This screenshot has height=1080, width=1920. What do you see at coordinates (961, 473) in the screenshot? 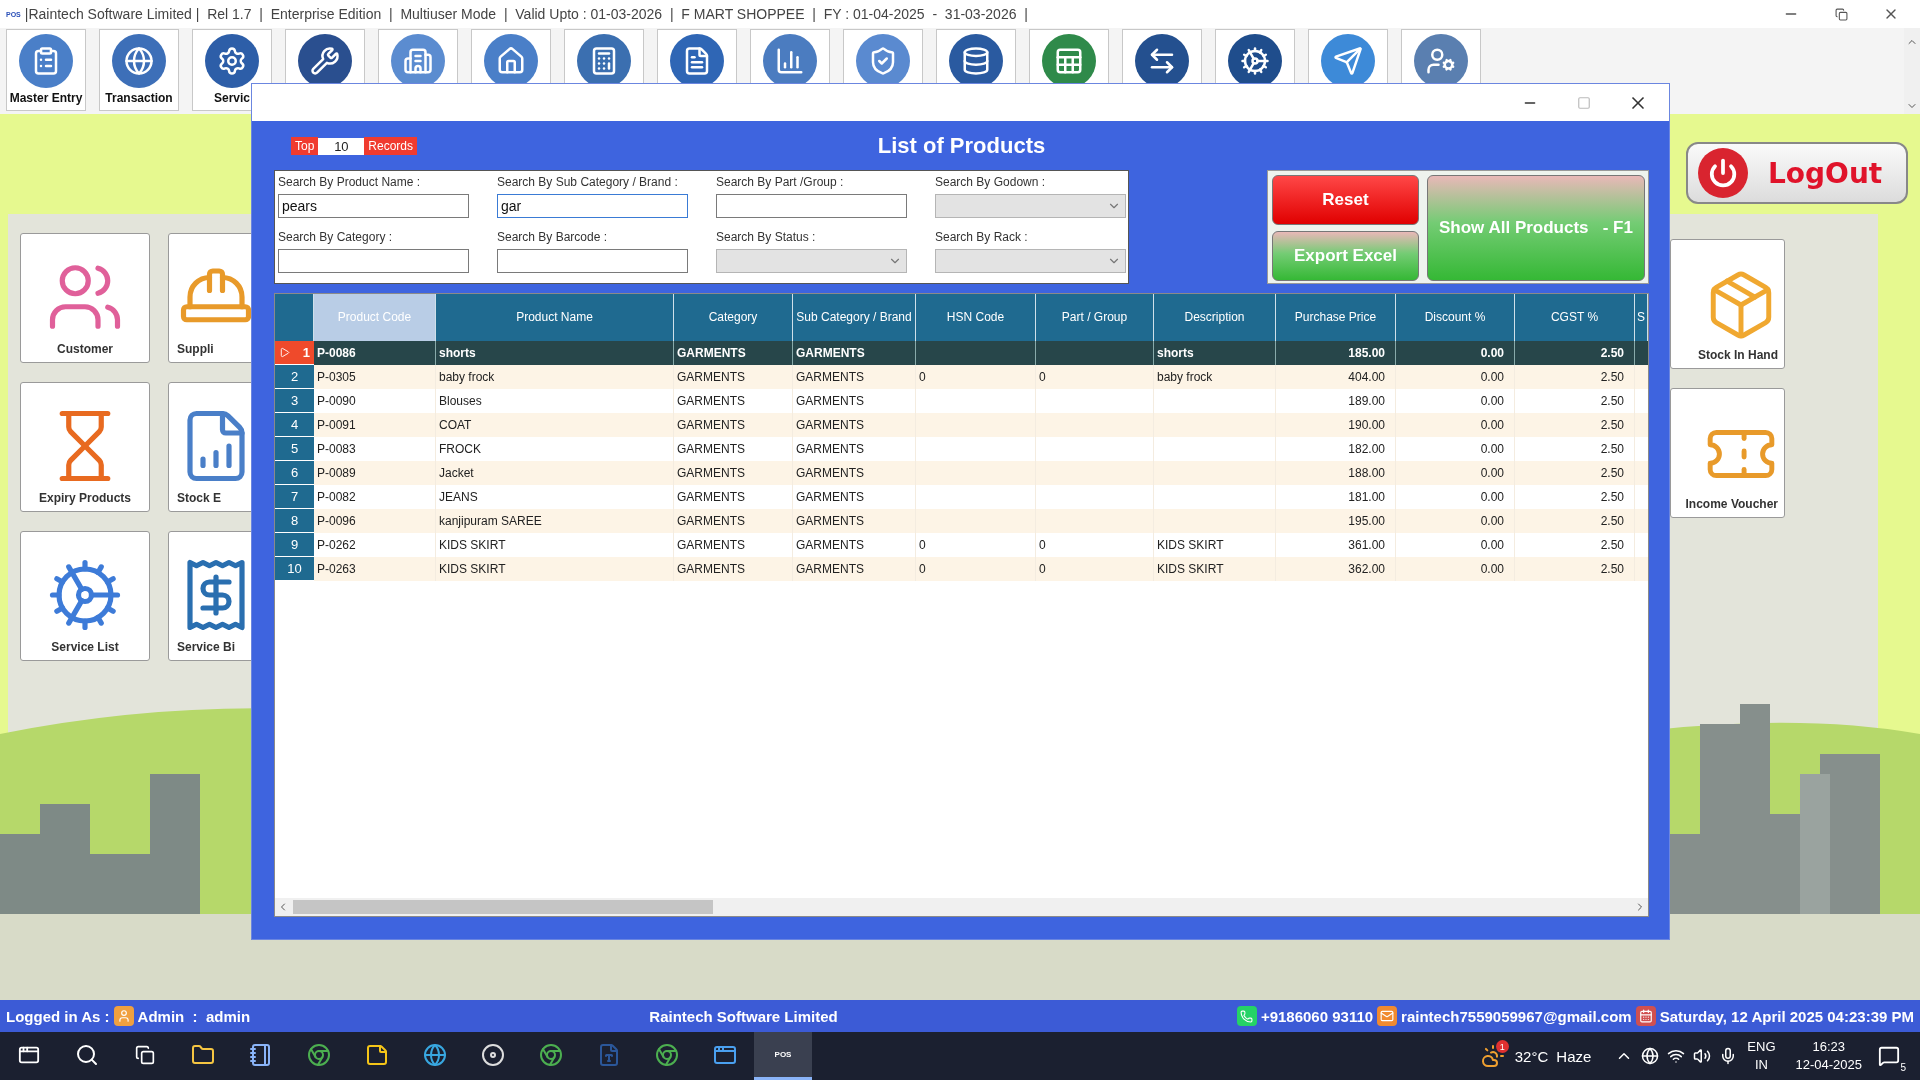
I see `table-row: 6 P-0089 Jacket GARMENTS GARMENTS 188.00 0.00 2.50` at bounding box center [961, 473].